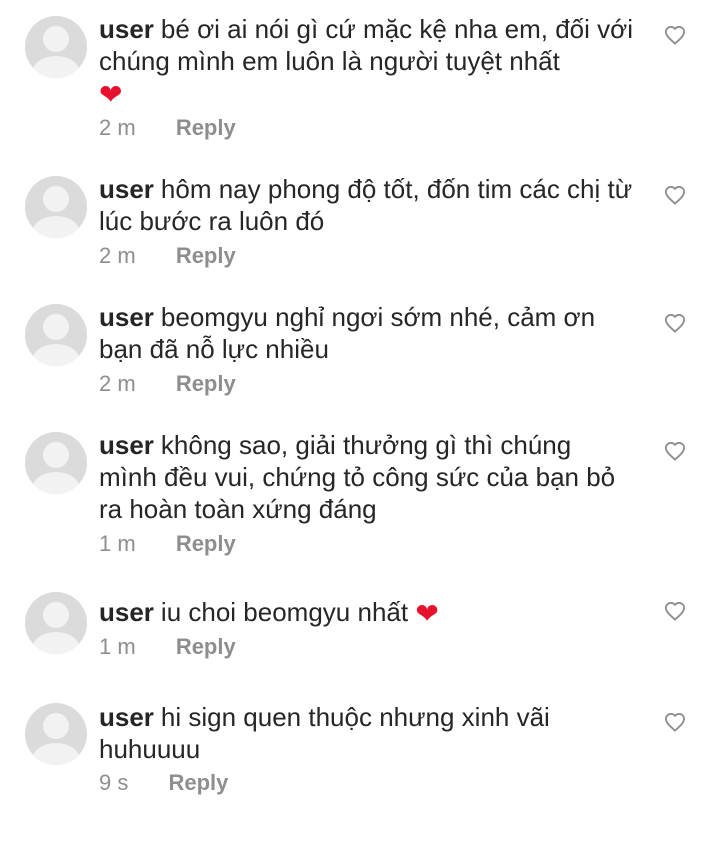 This screenshot has height=842, width=720. Describe the element at coordinates (284, 612) in the screenshot. I see `comment-text: iu choi beomgyu nhất` at that location.